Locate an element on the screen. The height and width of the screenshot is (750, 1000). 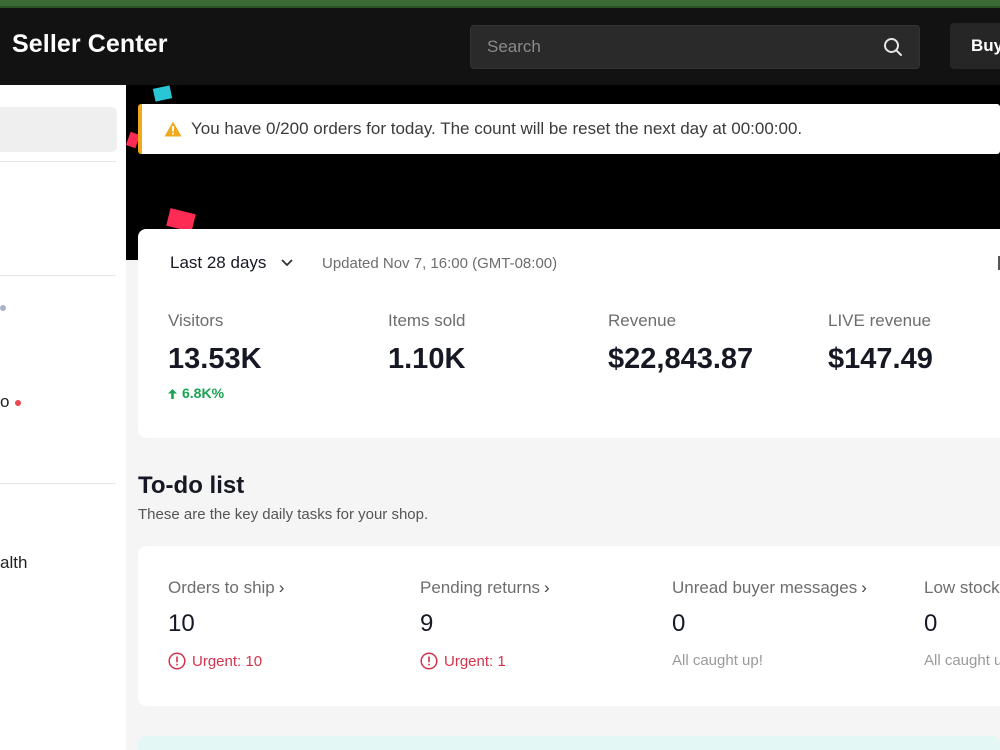
sidebar: o alth is located at coordinates (63, 417).